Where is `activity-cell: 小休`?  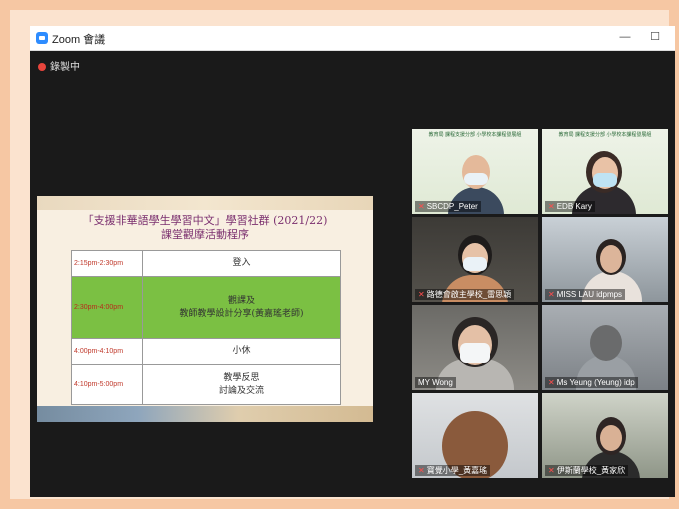 activity-cell: 小休 is located at coordinates (241, 351).